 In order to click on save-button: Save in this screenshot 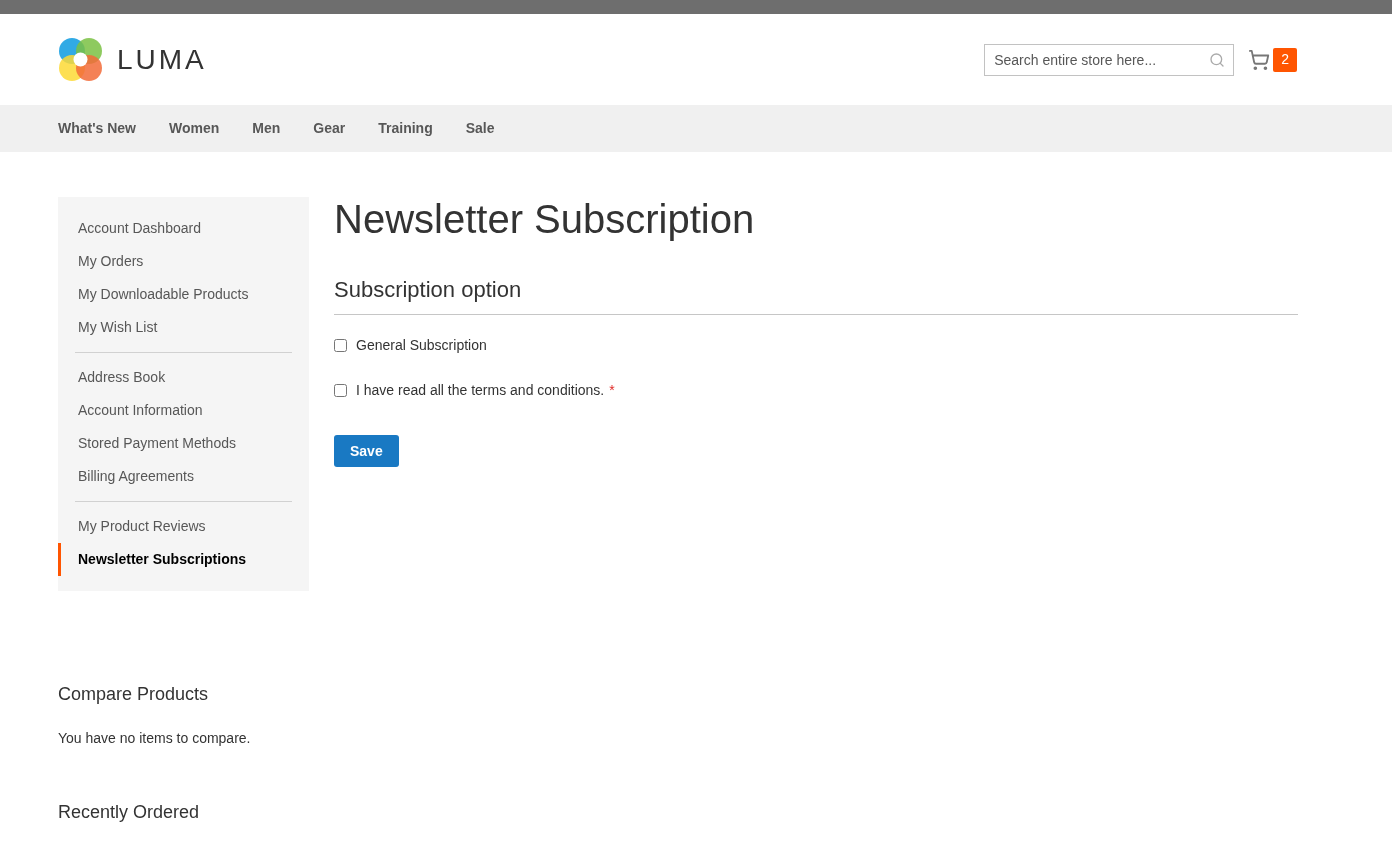, I will do `click(366, 451)`.